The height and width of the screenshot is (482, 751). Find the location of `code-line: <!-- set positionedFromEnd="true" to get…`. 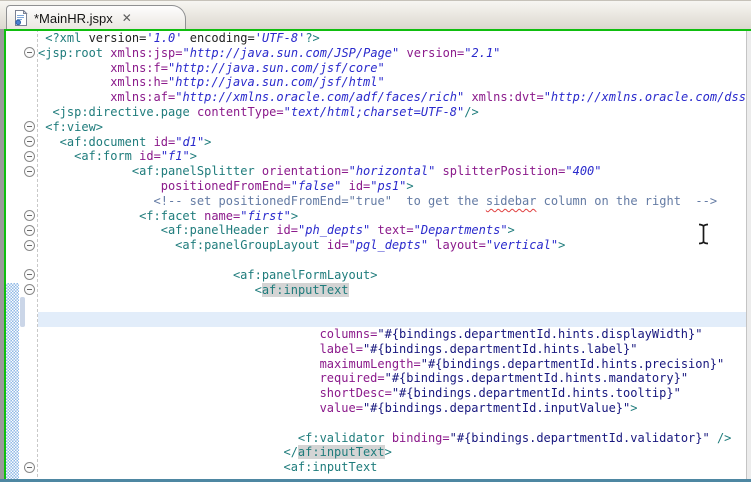

code-line: <!-- set positionedFromEnd="true" to get… is located at coordinates (392, 201).